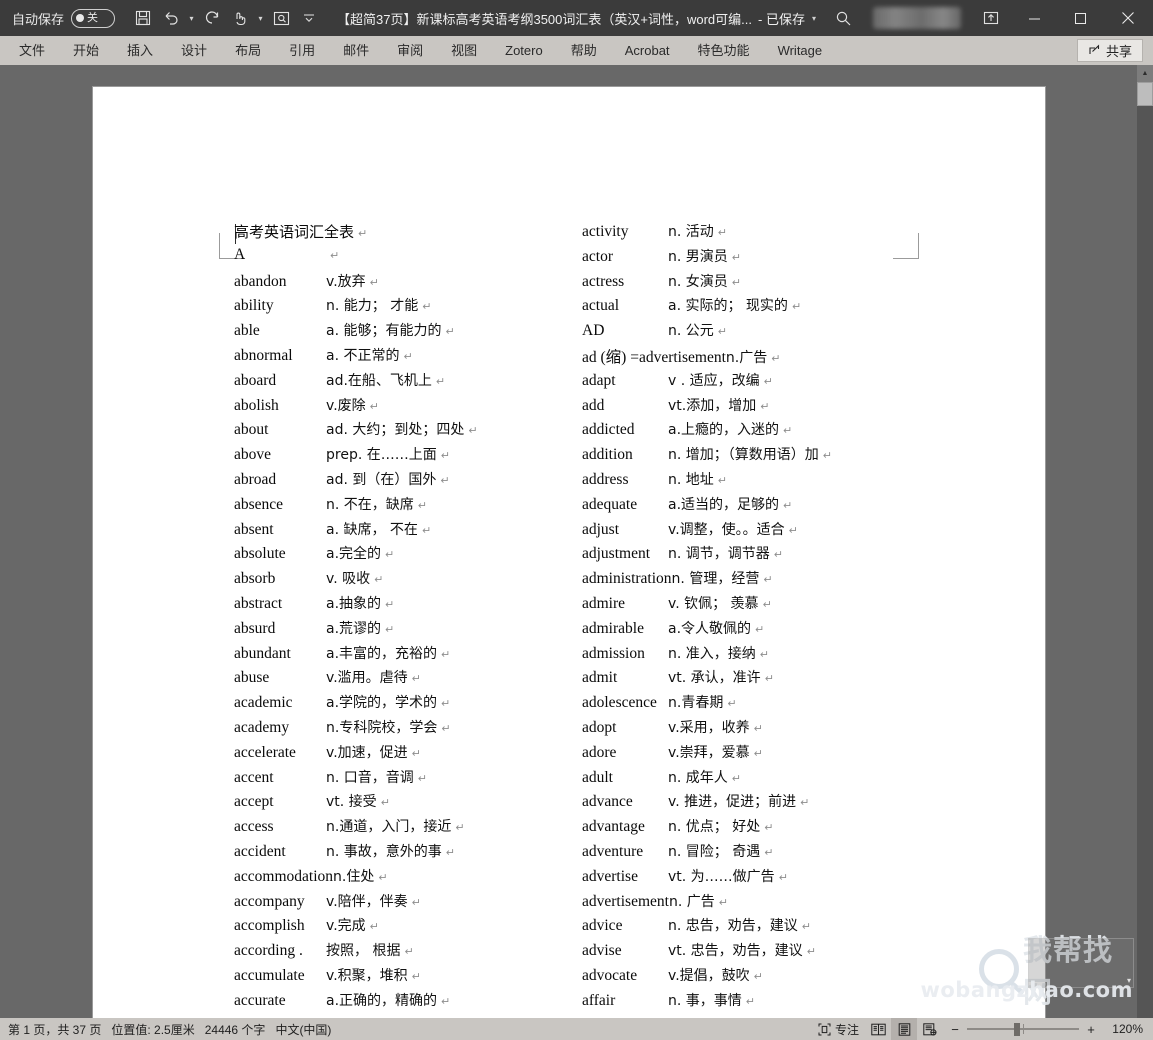 Image resolution: width=1153 pixels, height=1040 pixels. I want to click on vocabulary-word: admit, so click(600, 678).